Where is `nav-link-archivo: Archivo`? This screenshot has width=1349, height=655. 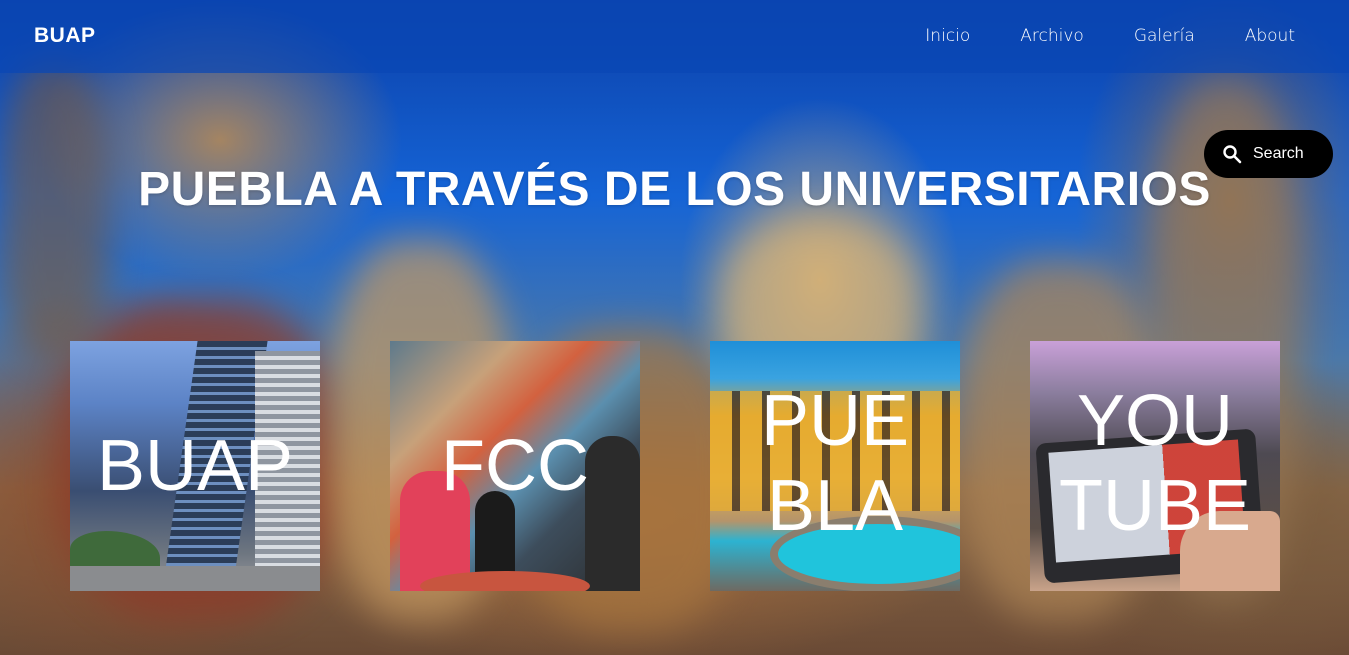
nav-link-archivo: Archivo is located at coordinates (1052, 36).